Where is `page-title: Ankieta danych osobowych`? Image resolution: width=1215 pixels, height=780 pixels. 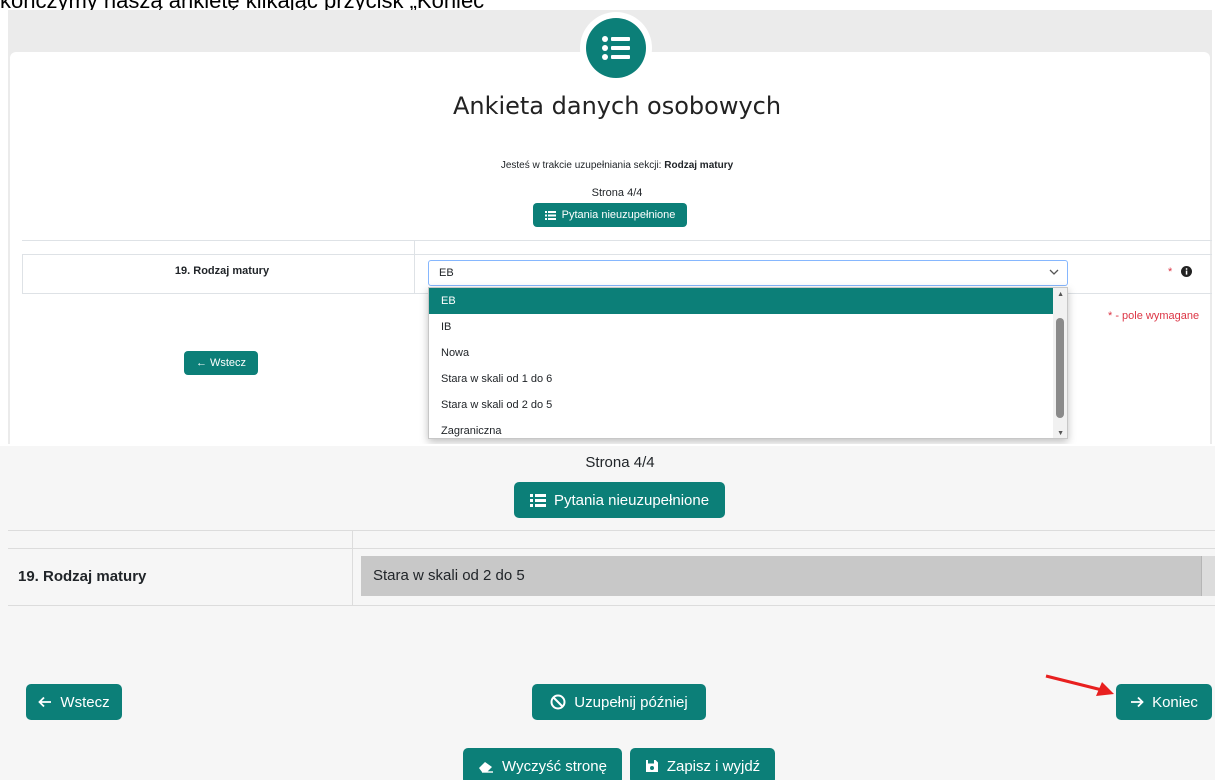
page-title: Ankieta danych osobowych is located at coordinates (617, 106).